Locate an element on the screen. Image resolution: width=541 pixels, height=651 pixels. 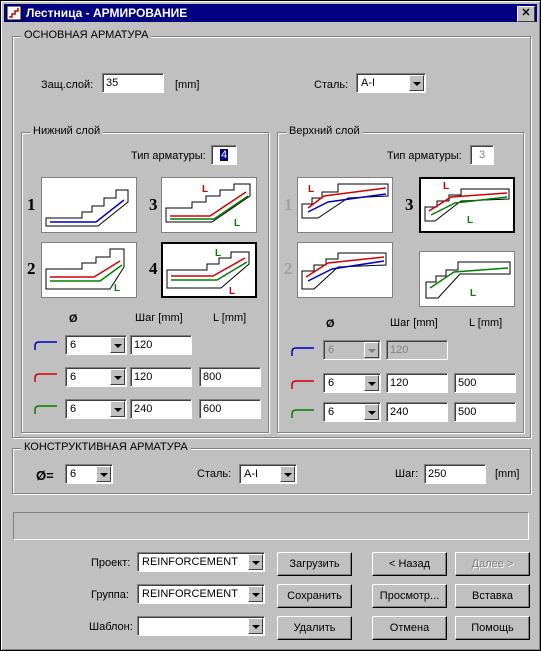
insert-button: Вставка is located at coordinates (492, 596).